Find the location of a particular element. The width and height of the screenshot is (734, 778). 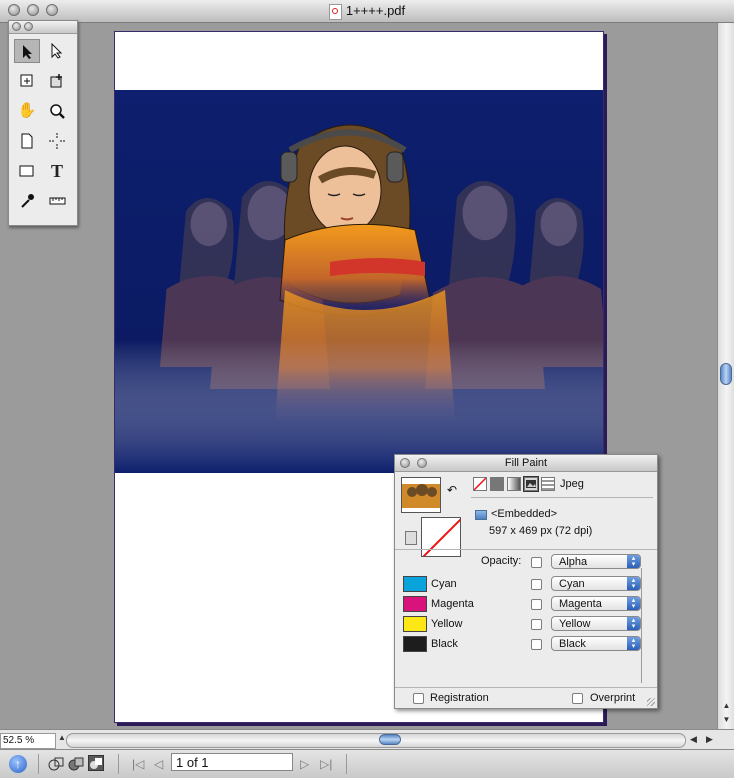

scroll-down-arrow-icon: ▼ is located at coordinates (726, 720).